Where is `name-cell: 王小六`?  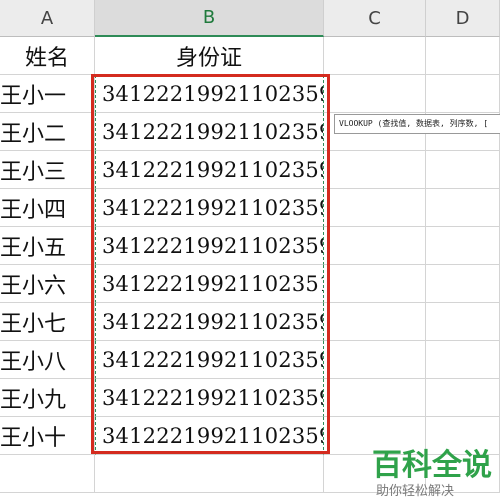
name-cell: 王小六 is located at coordinates (47, 284).